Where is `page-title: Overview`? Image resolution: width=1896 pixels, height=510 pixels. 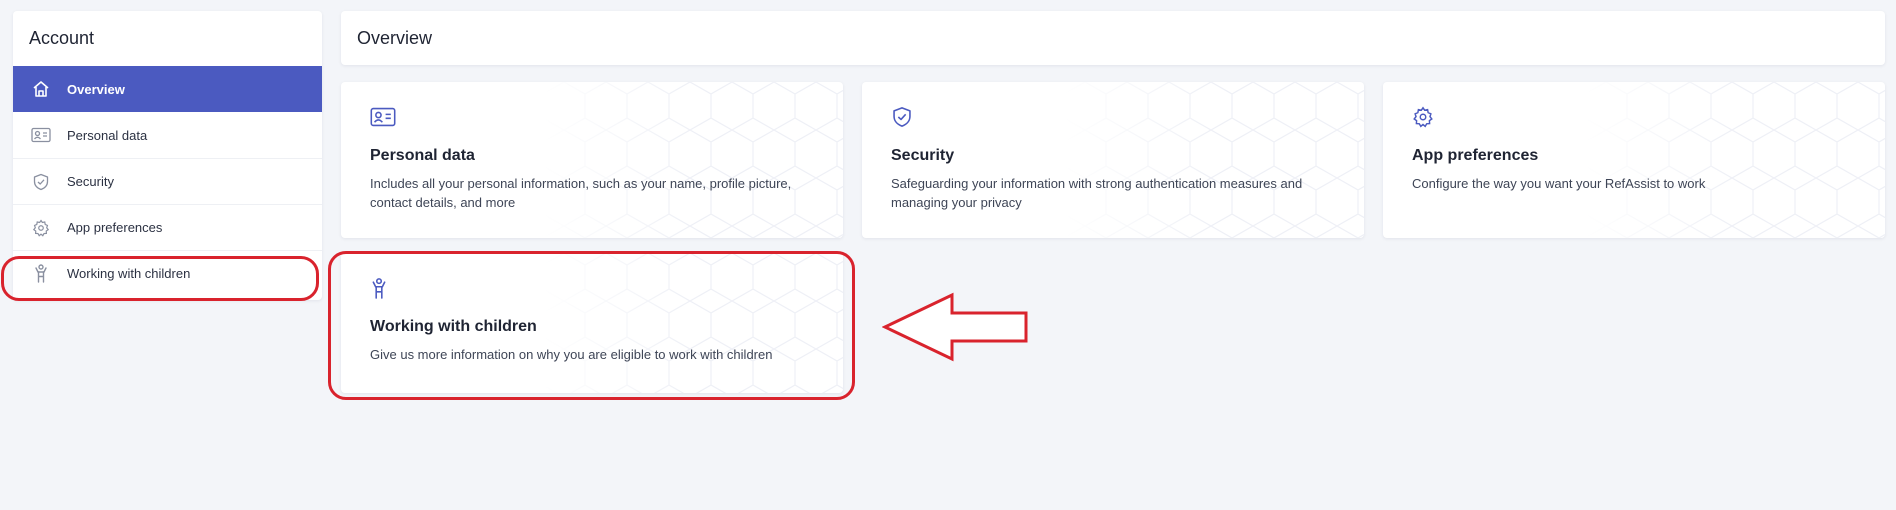
page-title: Overview is located at coordinates (1113, 38).